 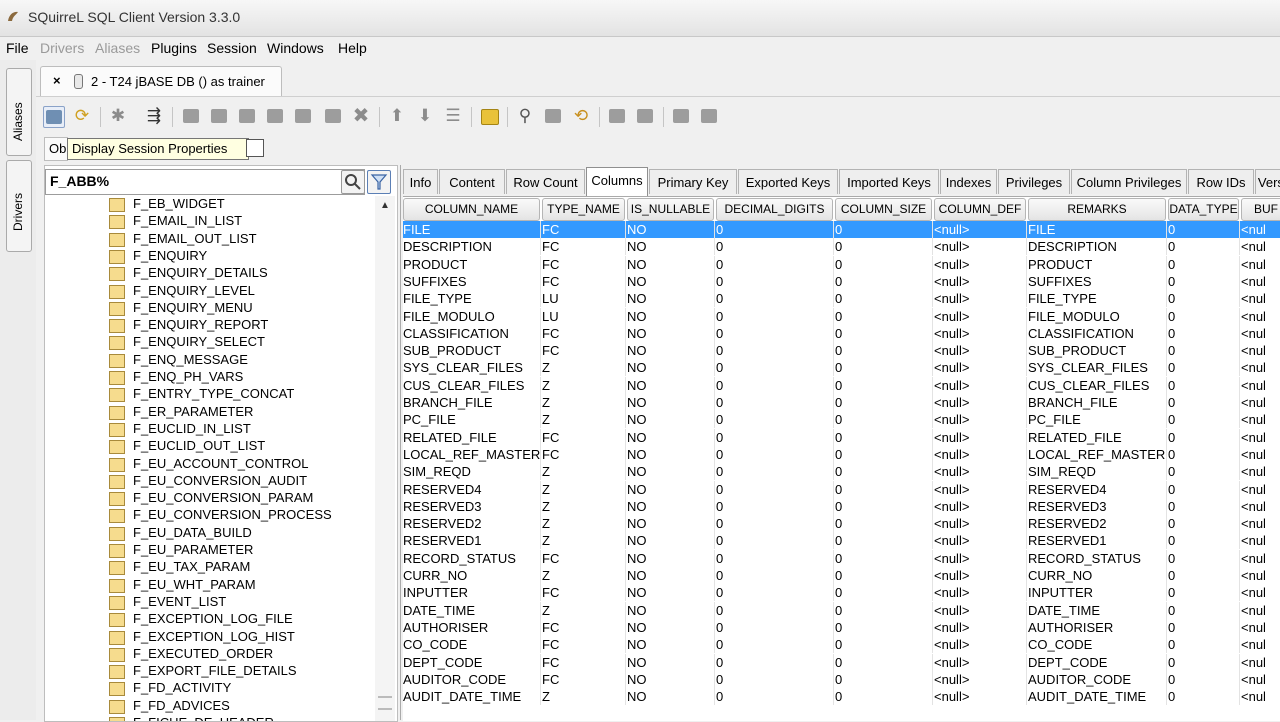 I want to click on table-row: INPUTTER FC NO 0 0 <null> INPUTTER 0 <nul, so click(x=841, y=593).